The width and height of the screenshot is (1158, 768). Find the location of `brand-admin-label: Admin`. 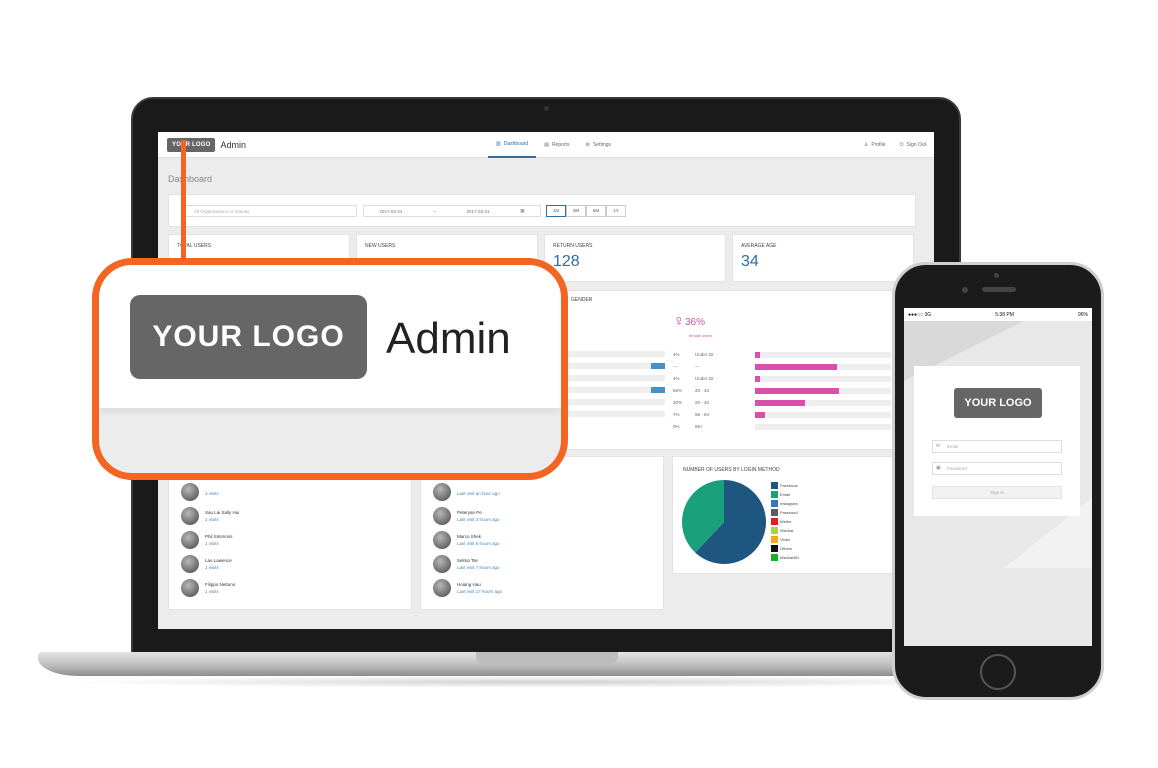

brand-admin-label: Admin is located at coordinates (233, 144).